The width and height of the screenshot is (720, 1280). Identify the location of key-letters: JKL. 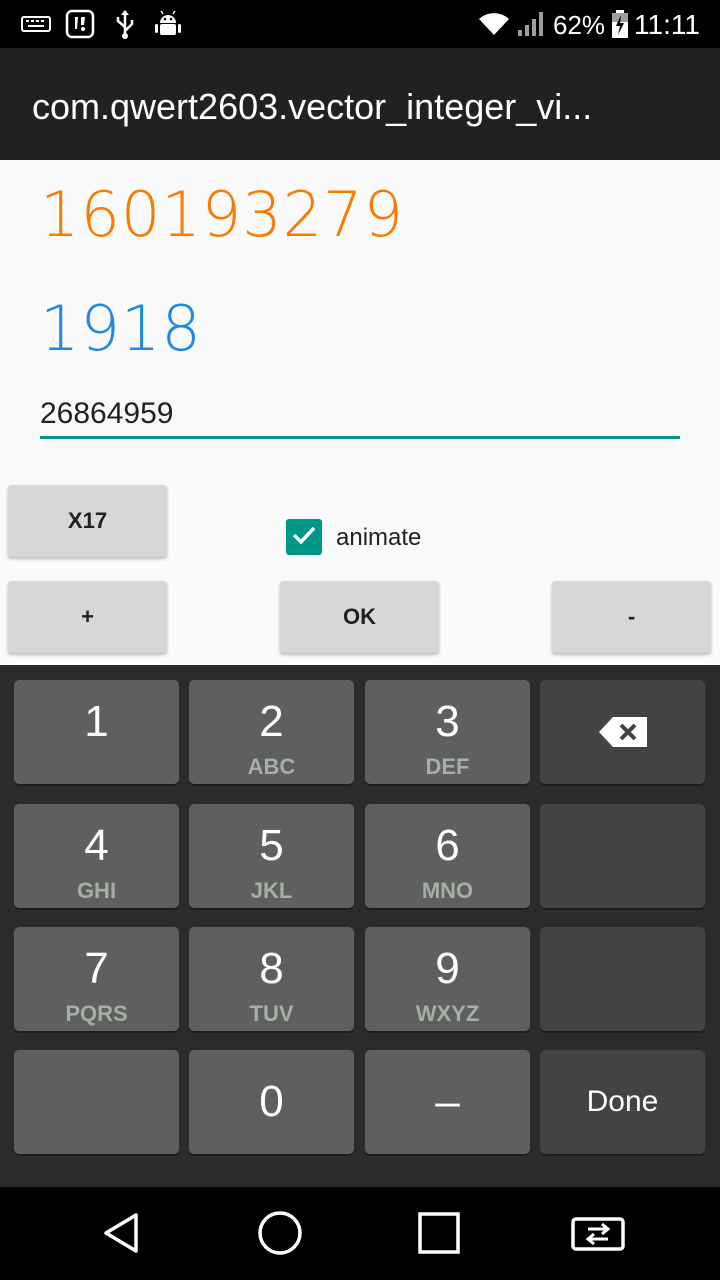
(271, 890).